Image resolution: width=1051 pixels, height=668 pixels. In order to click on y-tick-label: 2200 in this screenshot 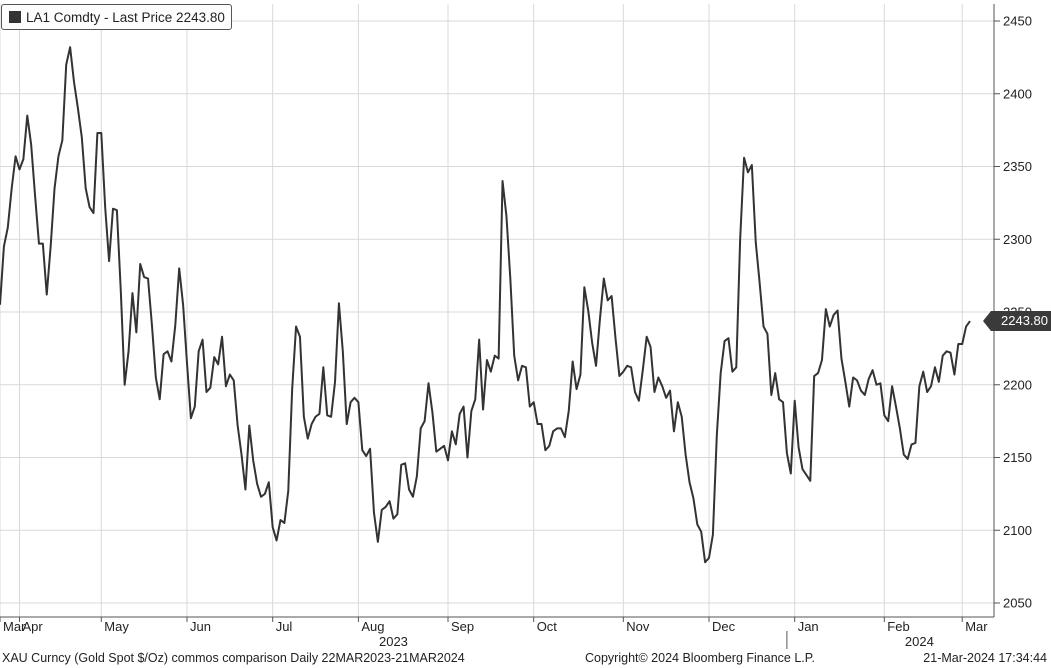, I will do `click(1017, 384)`.